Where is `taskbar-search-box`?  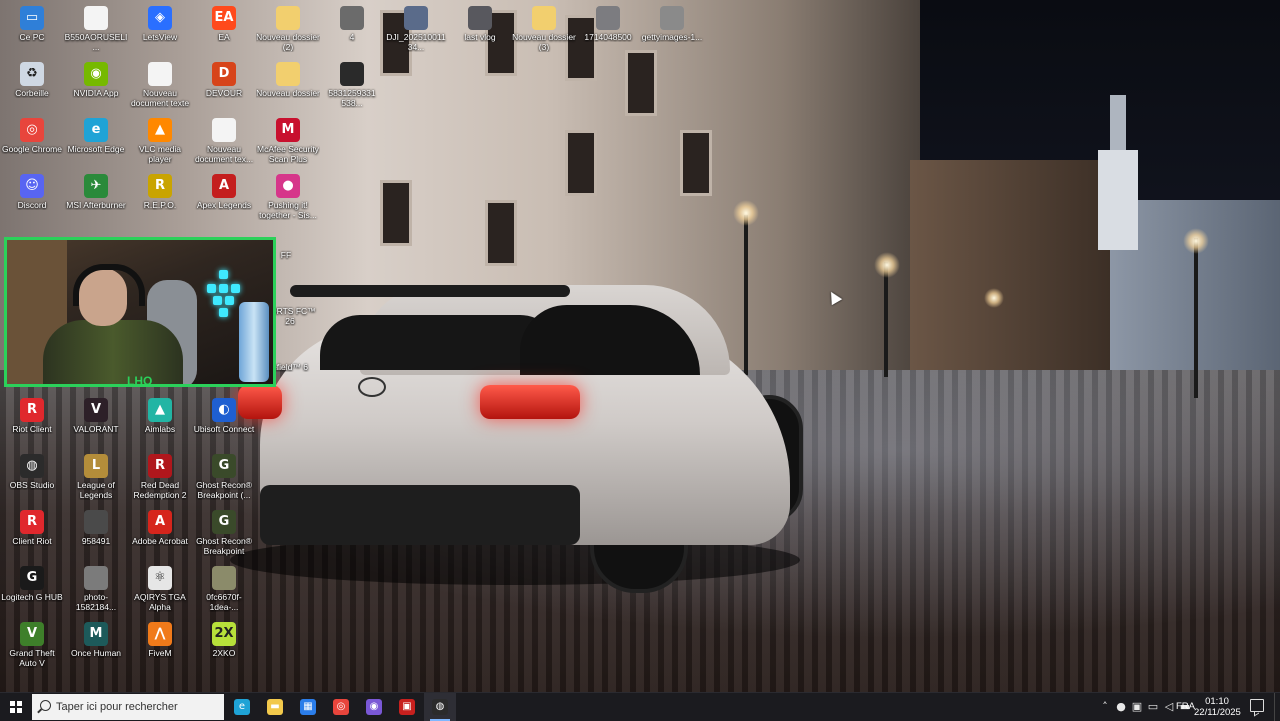
taskbar-search-box is located at coordinates (128, 707).